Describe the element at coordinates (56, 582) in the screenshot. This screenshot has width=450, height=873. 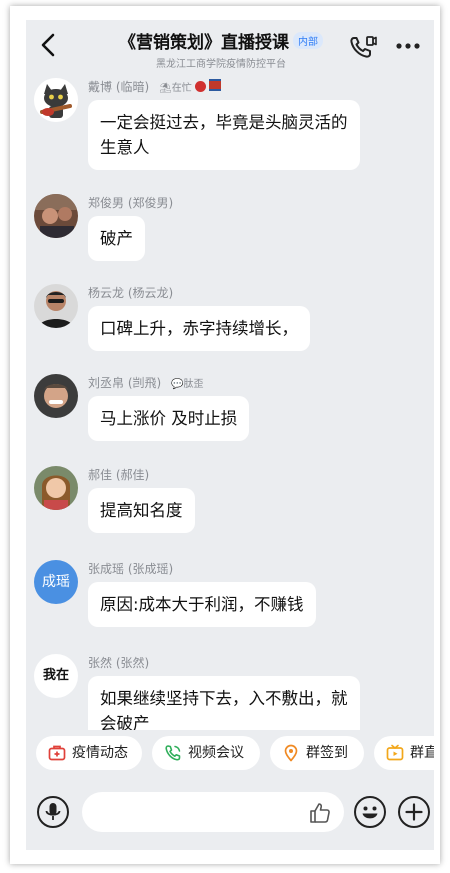
I see `avatar: 成瑶` at that location.